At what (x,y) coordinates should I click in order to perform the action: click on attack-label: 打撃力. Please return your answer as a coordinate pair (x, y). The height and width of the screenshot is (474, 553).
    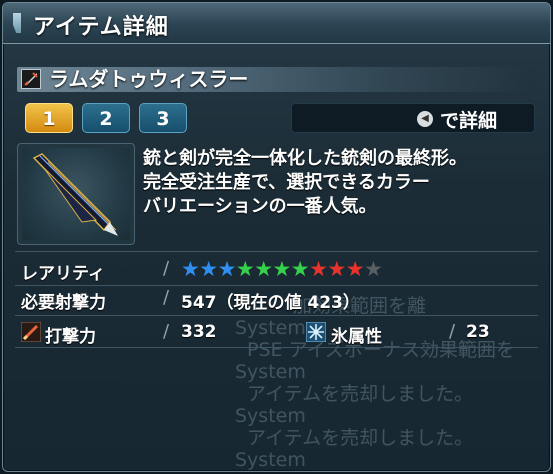
    Looking at the image, I should click on (70, 337).